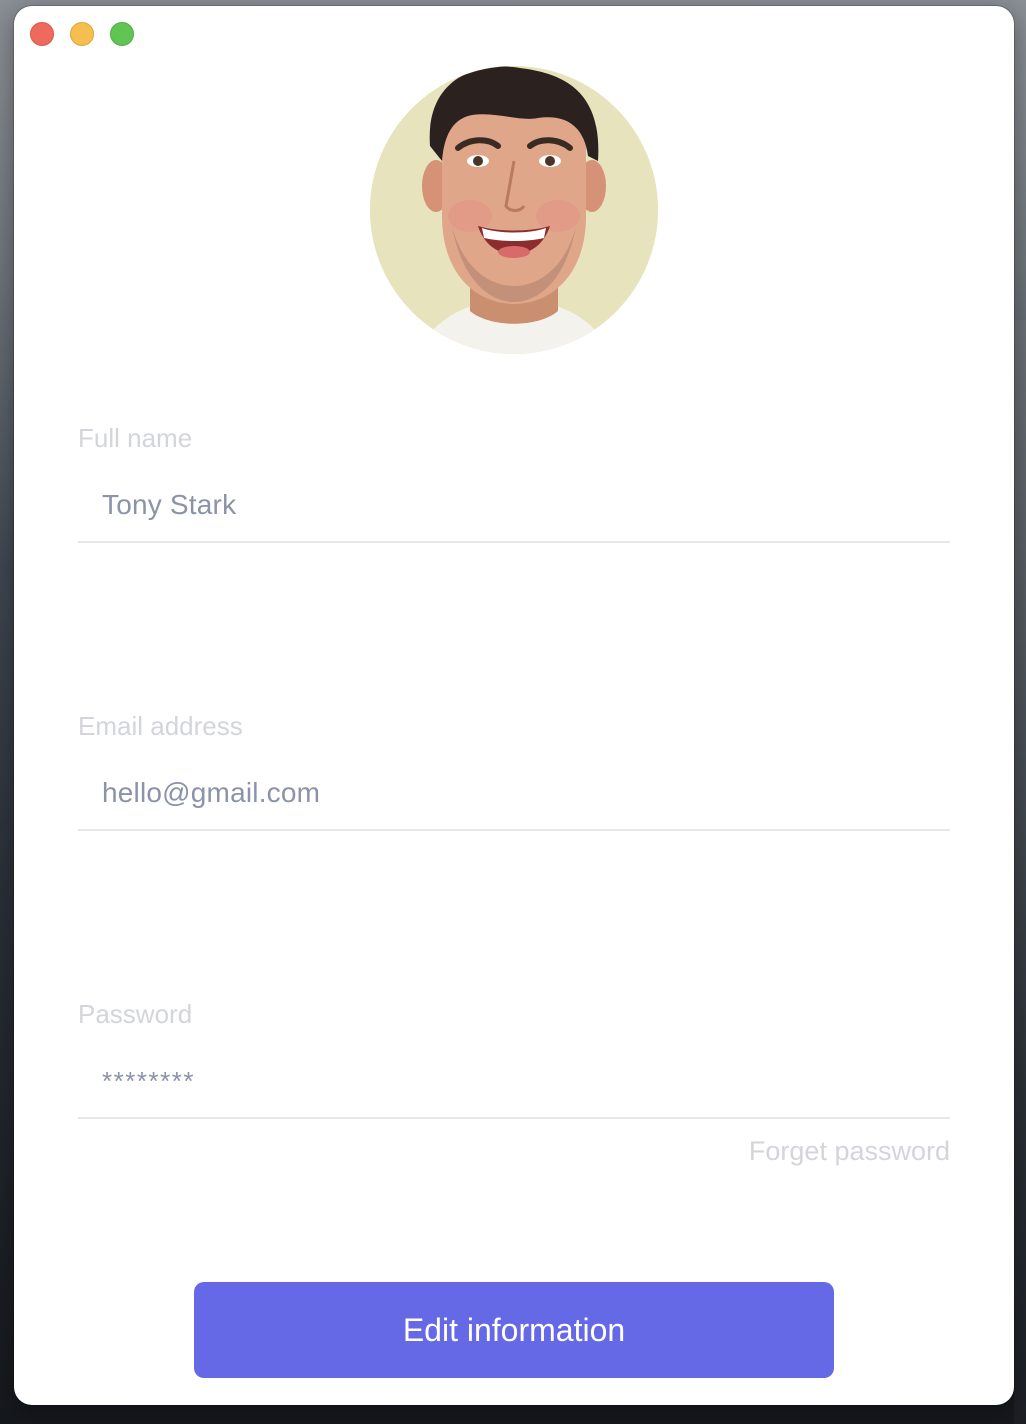 The image size is (1026, 1424). What do you see at coordinates (160, 726) in the screenshot?
I see `email-label: Email address` at bounding box center [160, 726].